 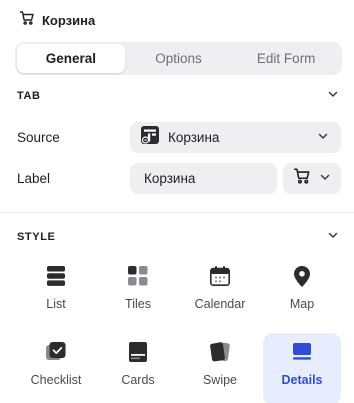 What do you see at coordinates (178, 237) in the screenshot?
I see `style-section-header: STYLE` at bounding box center [178, 237].